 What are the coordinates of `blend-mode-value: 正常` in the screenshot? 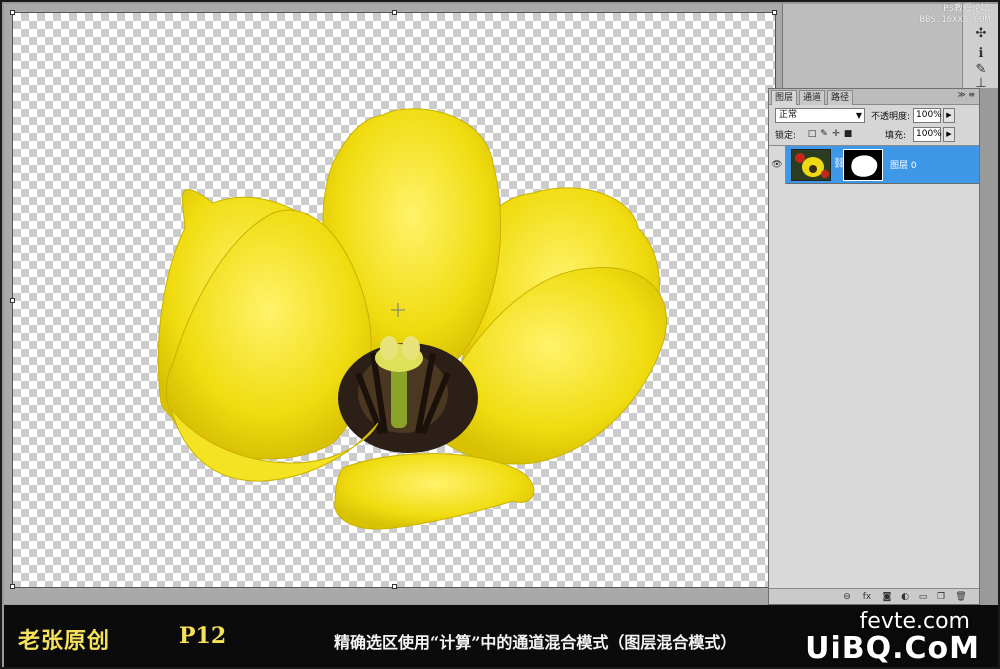 It's located at (788, 115).